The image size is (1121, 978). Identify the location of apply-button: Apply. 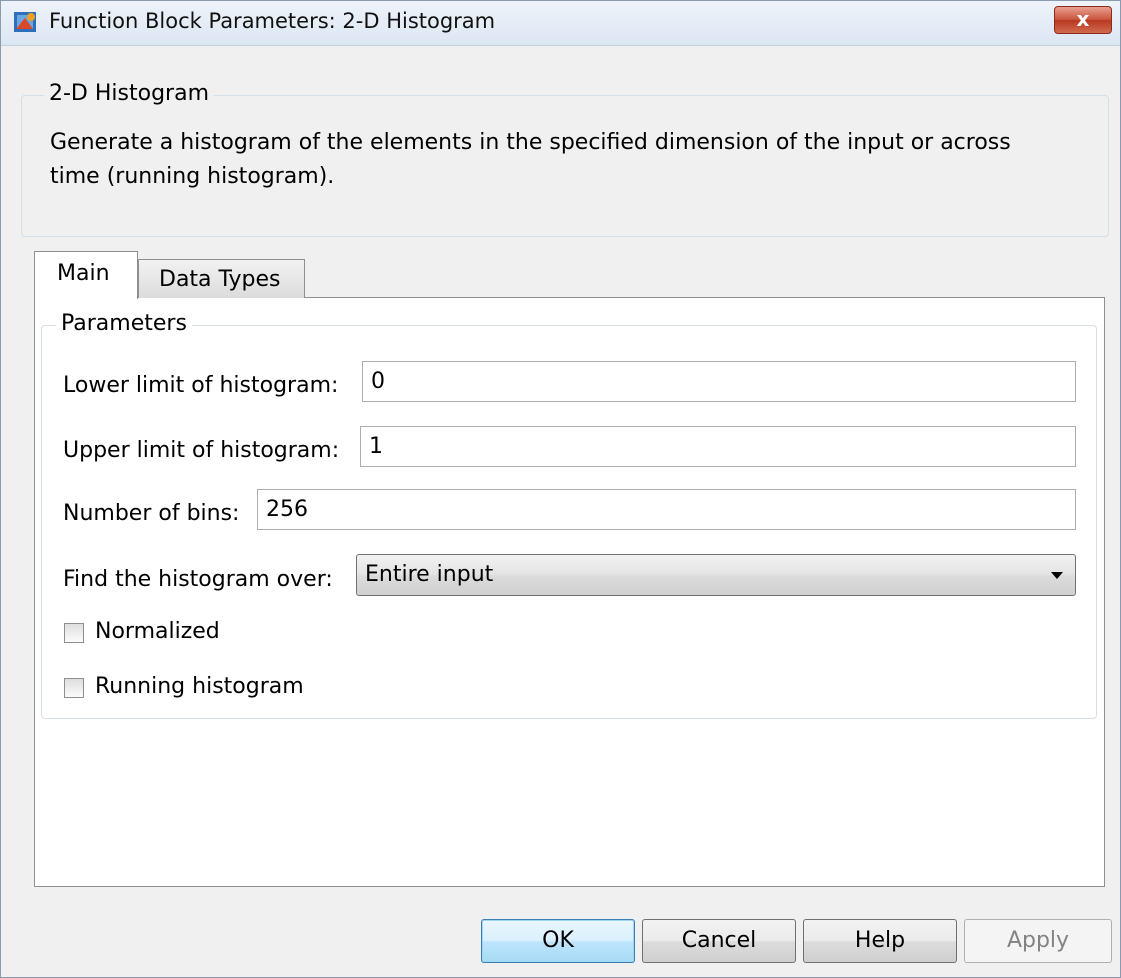
(1038, 941).